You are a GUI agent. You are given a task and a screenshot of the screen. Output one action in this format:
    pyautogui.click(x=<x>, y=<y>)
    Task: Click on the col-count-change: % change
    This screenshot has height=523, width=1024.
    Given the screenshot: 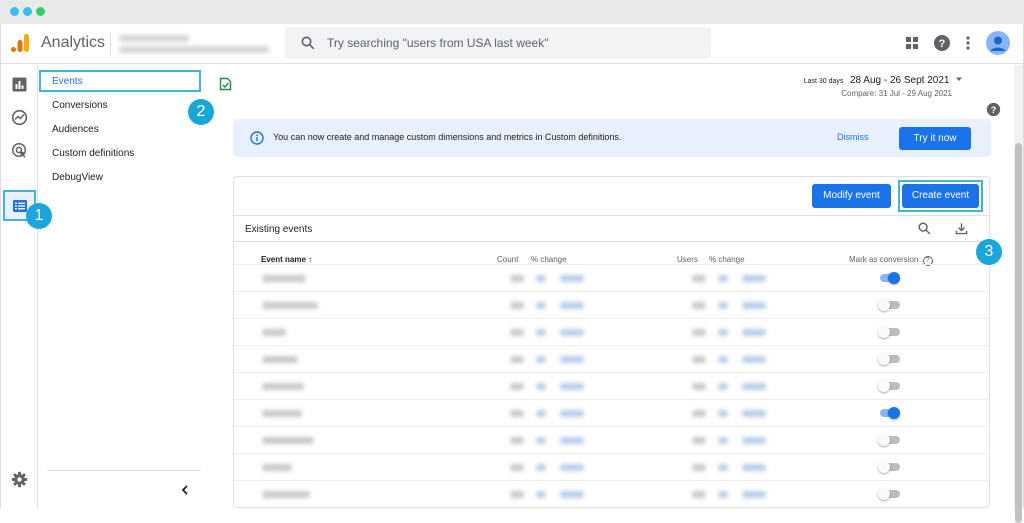 What is the action you would take?
    pyautogui.click(x=549, y=259)
    